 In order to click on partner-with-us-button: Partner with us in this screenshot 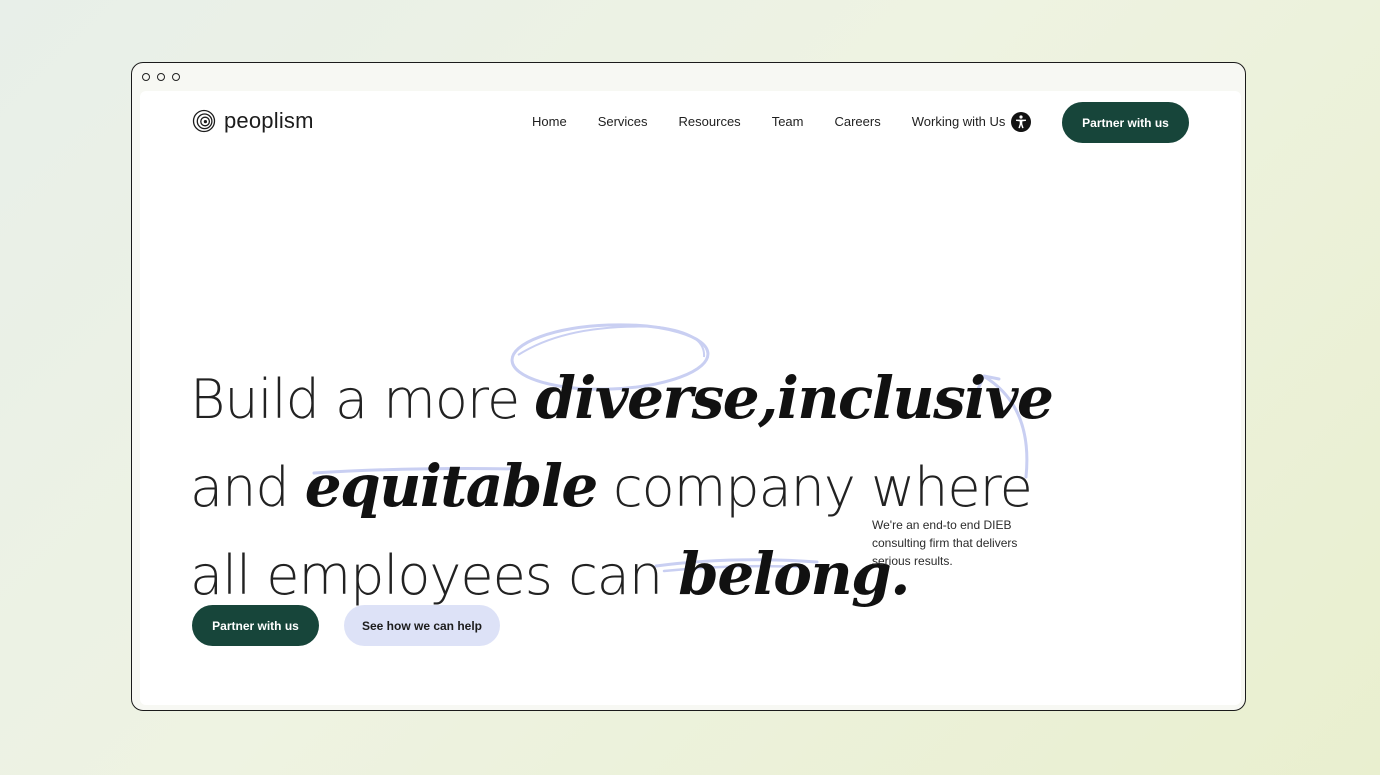, I will do `click(255, 625)`.